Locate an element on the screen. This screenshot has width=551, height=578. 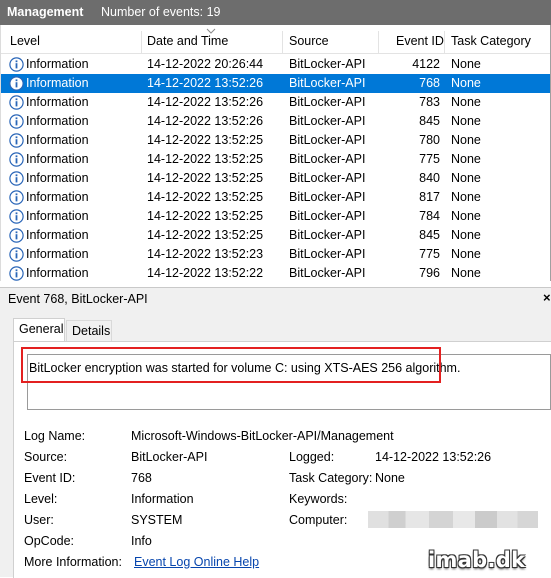
watermark-logo: imab.dk is located at coordinates (477, 560).